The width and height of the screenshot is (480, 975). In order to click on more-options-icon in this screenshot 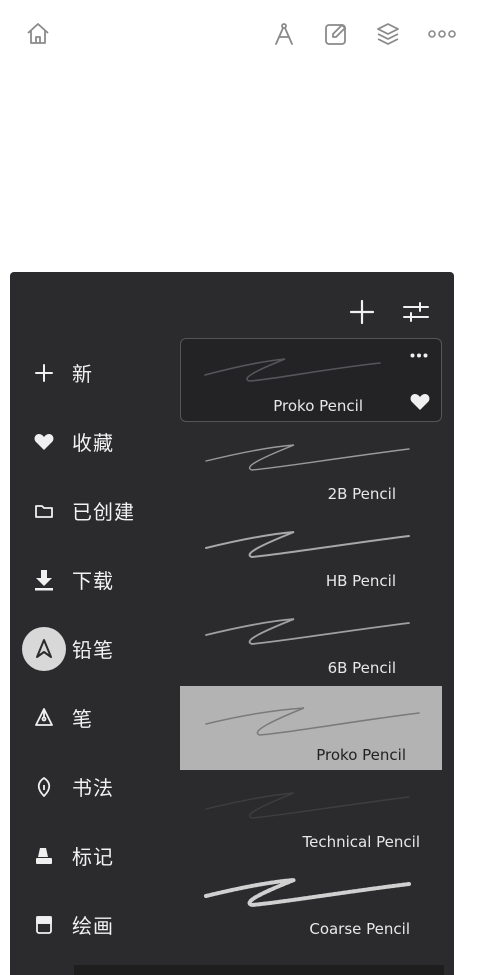, I will do `click(419, 355)`.